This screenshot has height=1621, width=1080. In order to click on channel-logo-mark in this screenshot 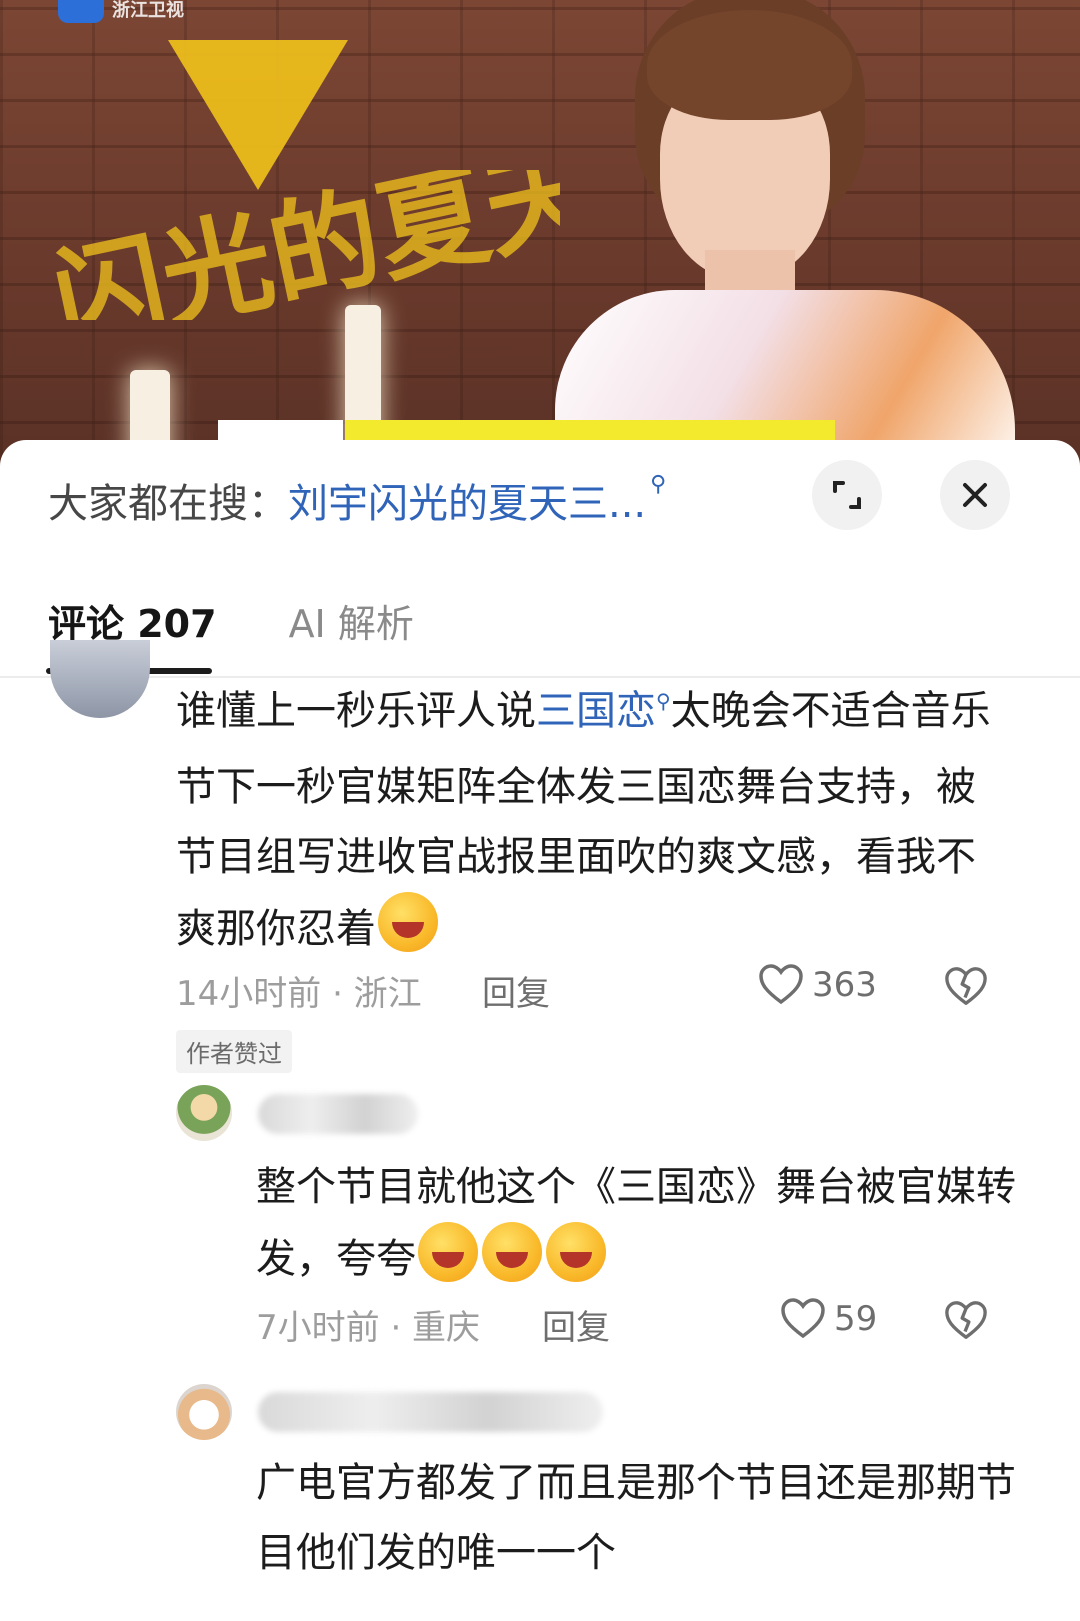, I will do `click(81, 11)`.